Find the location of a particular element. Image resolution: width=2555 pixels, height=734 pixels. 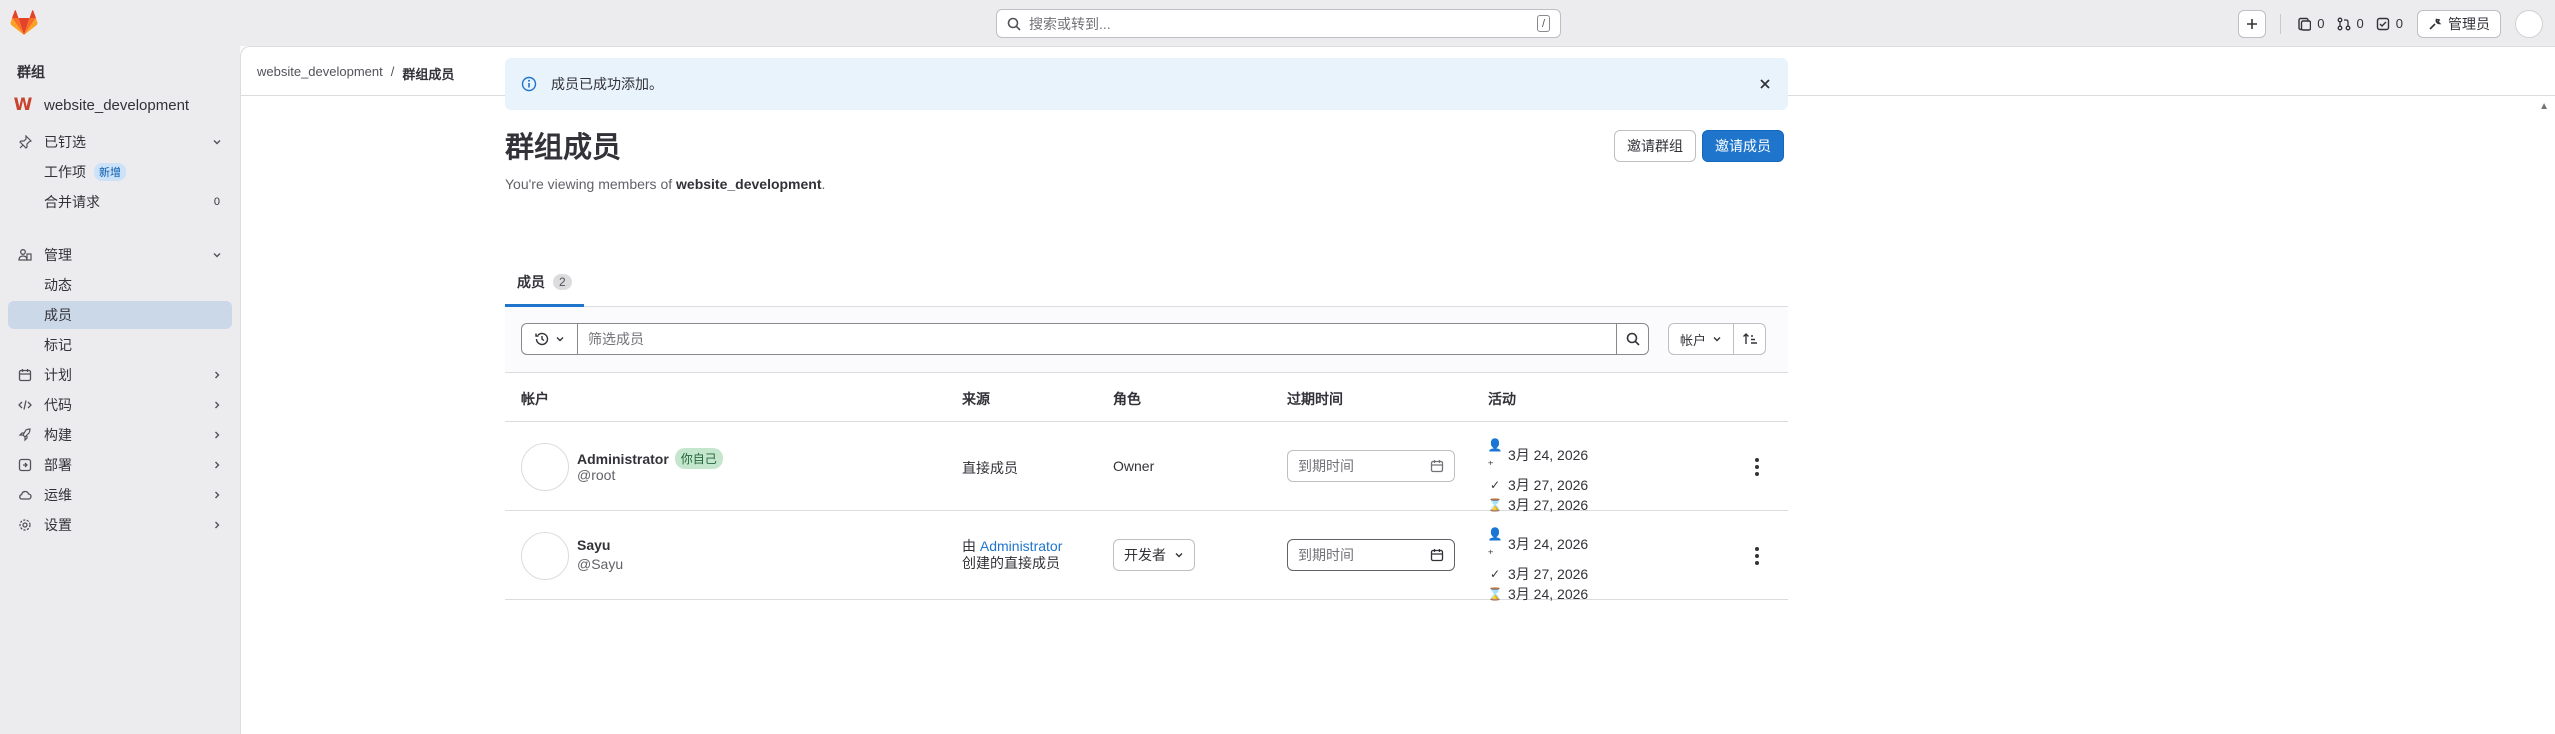

issues-button: 0 is located at coordinates (2310, 24).